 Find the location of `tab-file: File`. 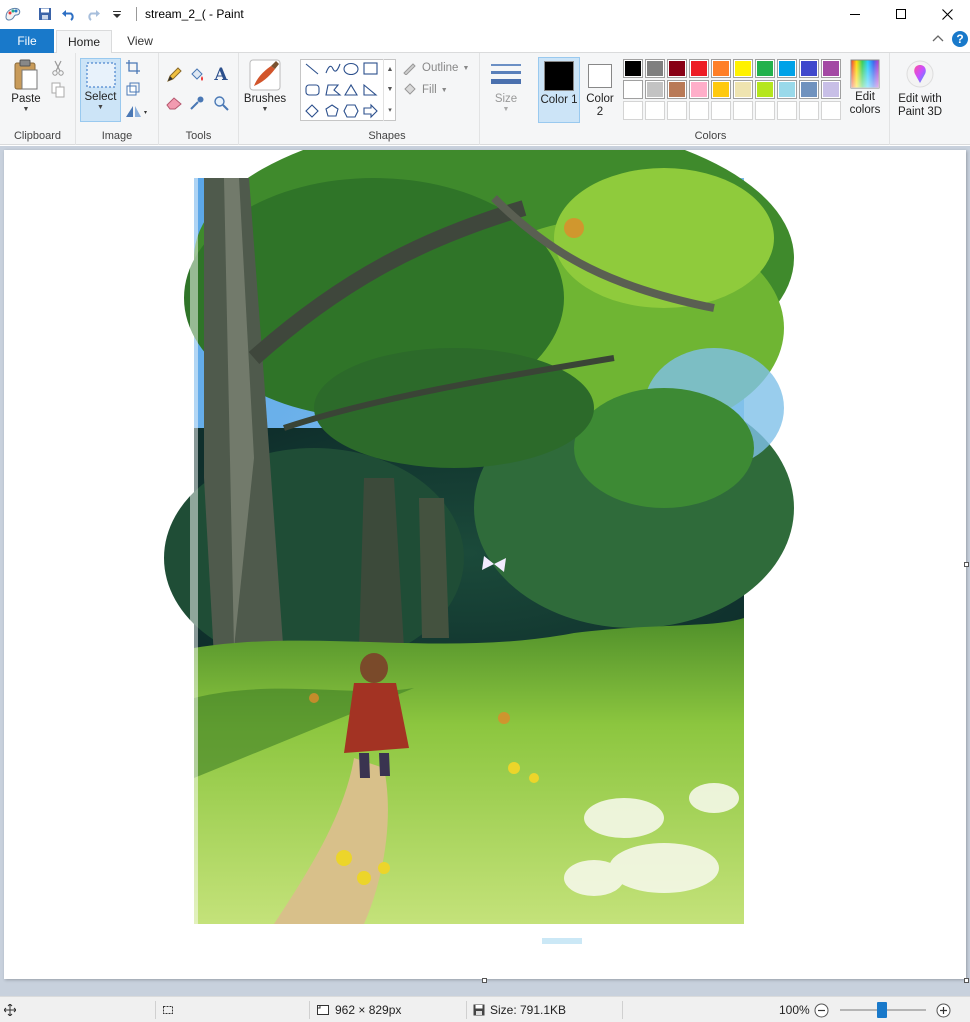

tab-file: File is located at coordinates (27, 41).